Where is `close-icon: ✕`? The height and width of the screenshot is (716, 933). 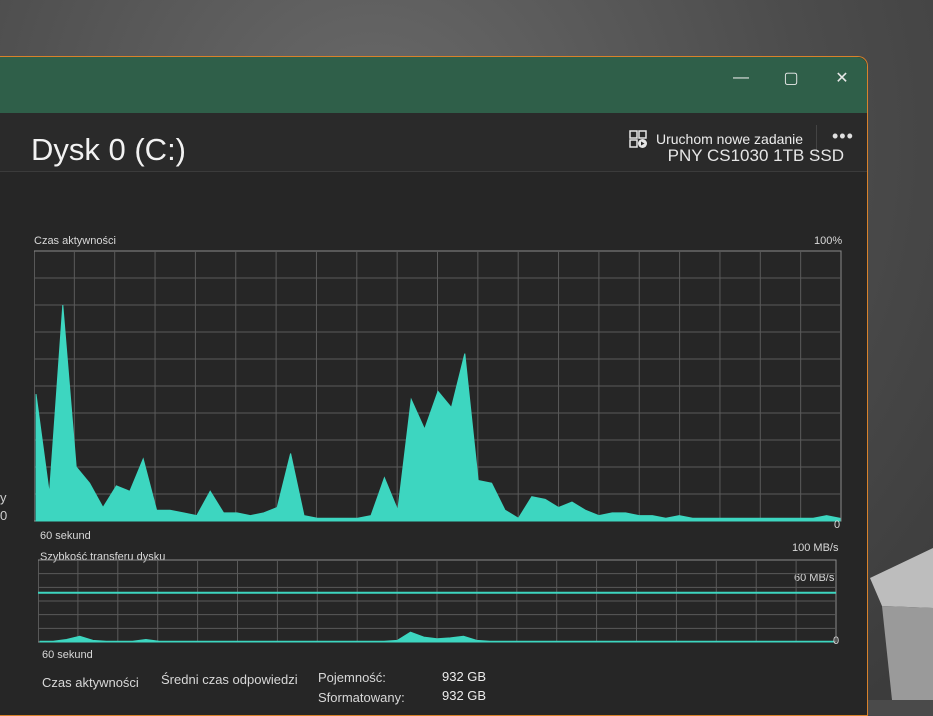
close-icon: ✕ is located at coordinates (842, 78).